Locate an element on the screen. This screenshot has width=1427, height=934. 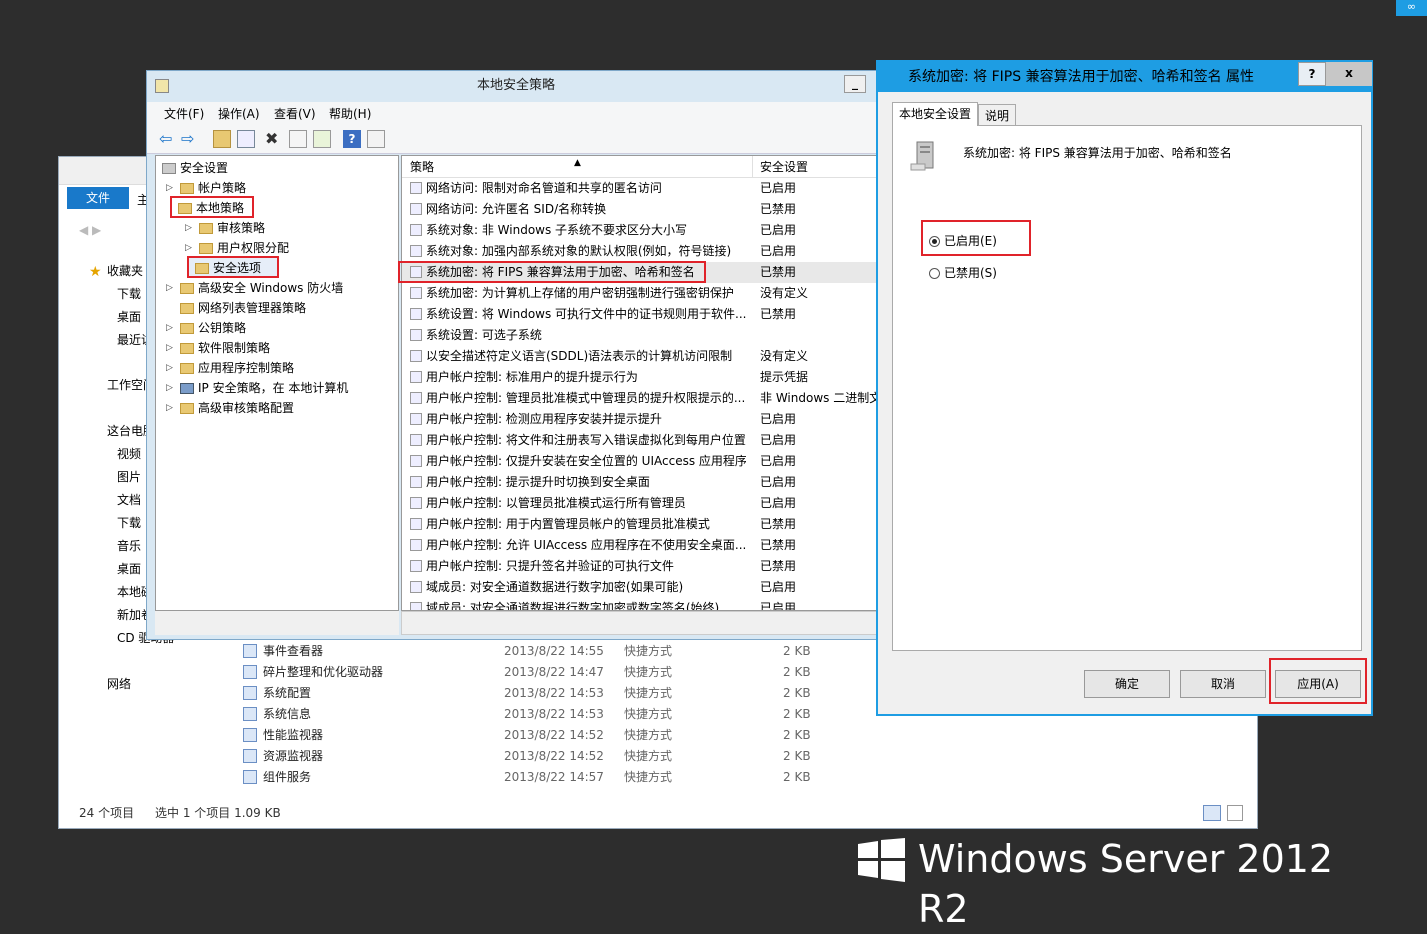
up-folder-icon is located at coordinates (222, 139).